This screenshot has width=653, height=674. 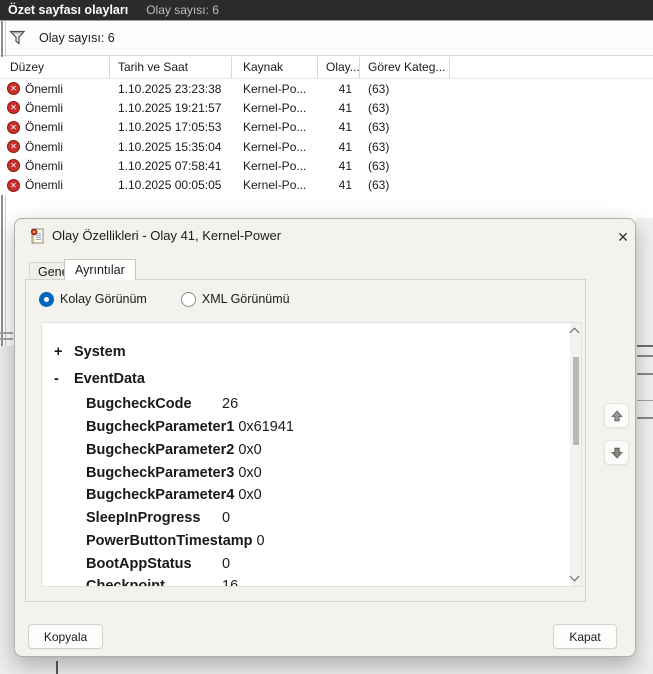 What do you see at coordinates (109, 379) in the screenshot?
I see `tree-node-label: EventData` at bounding box center [109, 379].